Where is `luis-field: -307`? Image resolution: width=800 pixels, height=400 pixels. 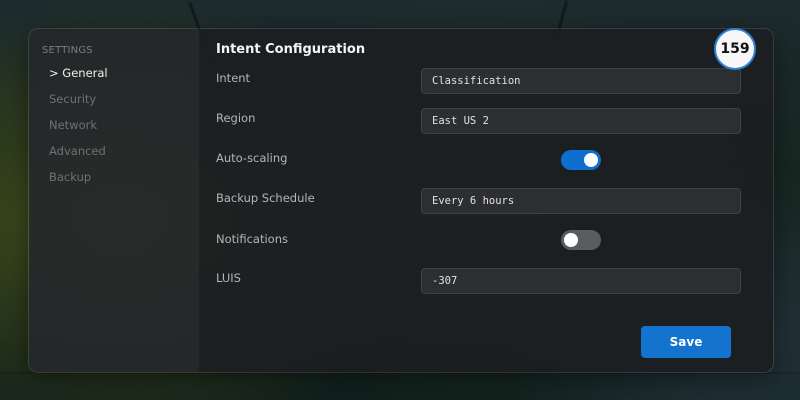 luis-field: -307 is located at coordinates (581, 281).